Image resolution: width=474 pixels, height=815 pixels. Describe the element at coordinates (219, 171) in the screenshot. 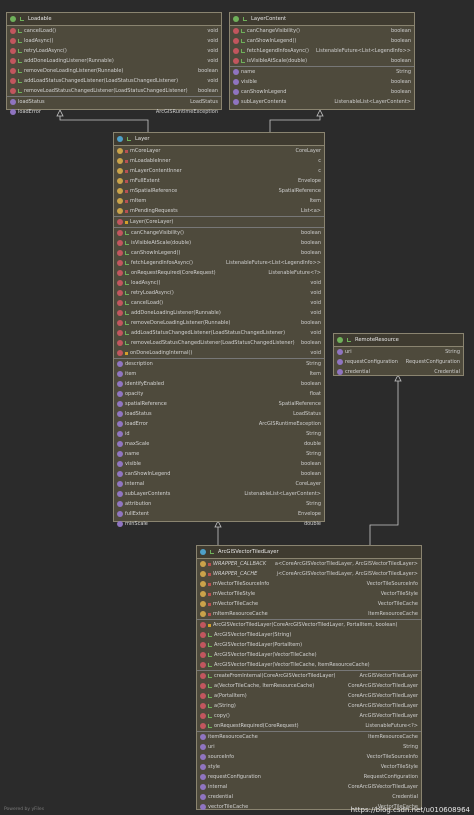

I see `member-row: mLayerContentInner c` at that location.